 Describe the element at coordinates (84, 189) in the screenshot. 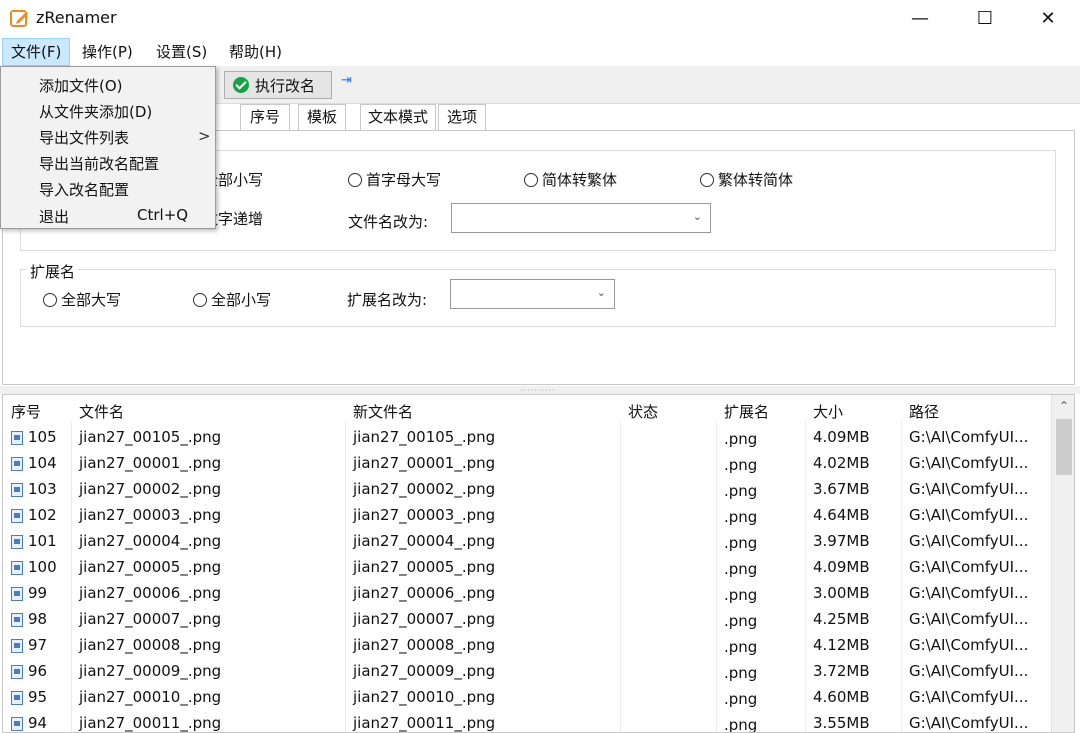

I see `menu-import-rename-config: 导入改名配置` at that location.